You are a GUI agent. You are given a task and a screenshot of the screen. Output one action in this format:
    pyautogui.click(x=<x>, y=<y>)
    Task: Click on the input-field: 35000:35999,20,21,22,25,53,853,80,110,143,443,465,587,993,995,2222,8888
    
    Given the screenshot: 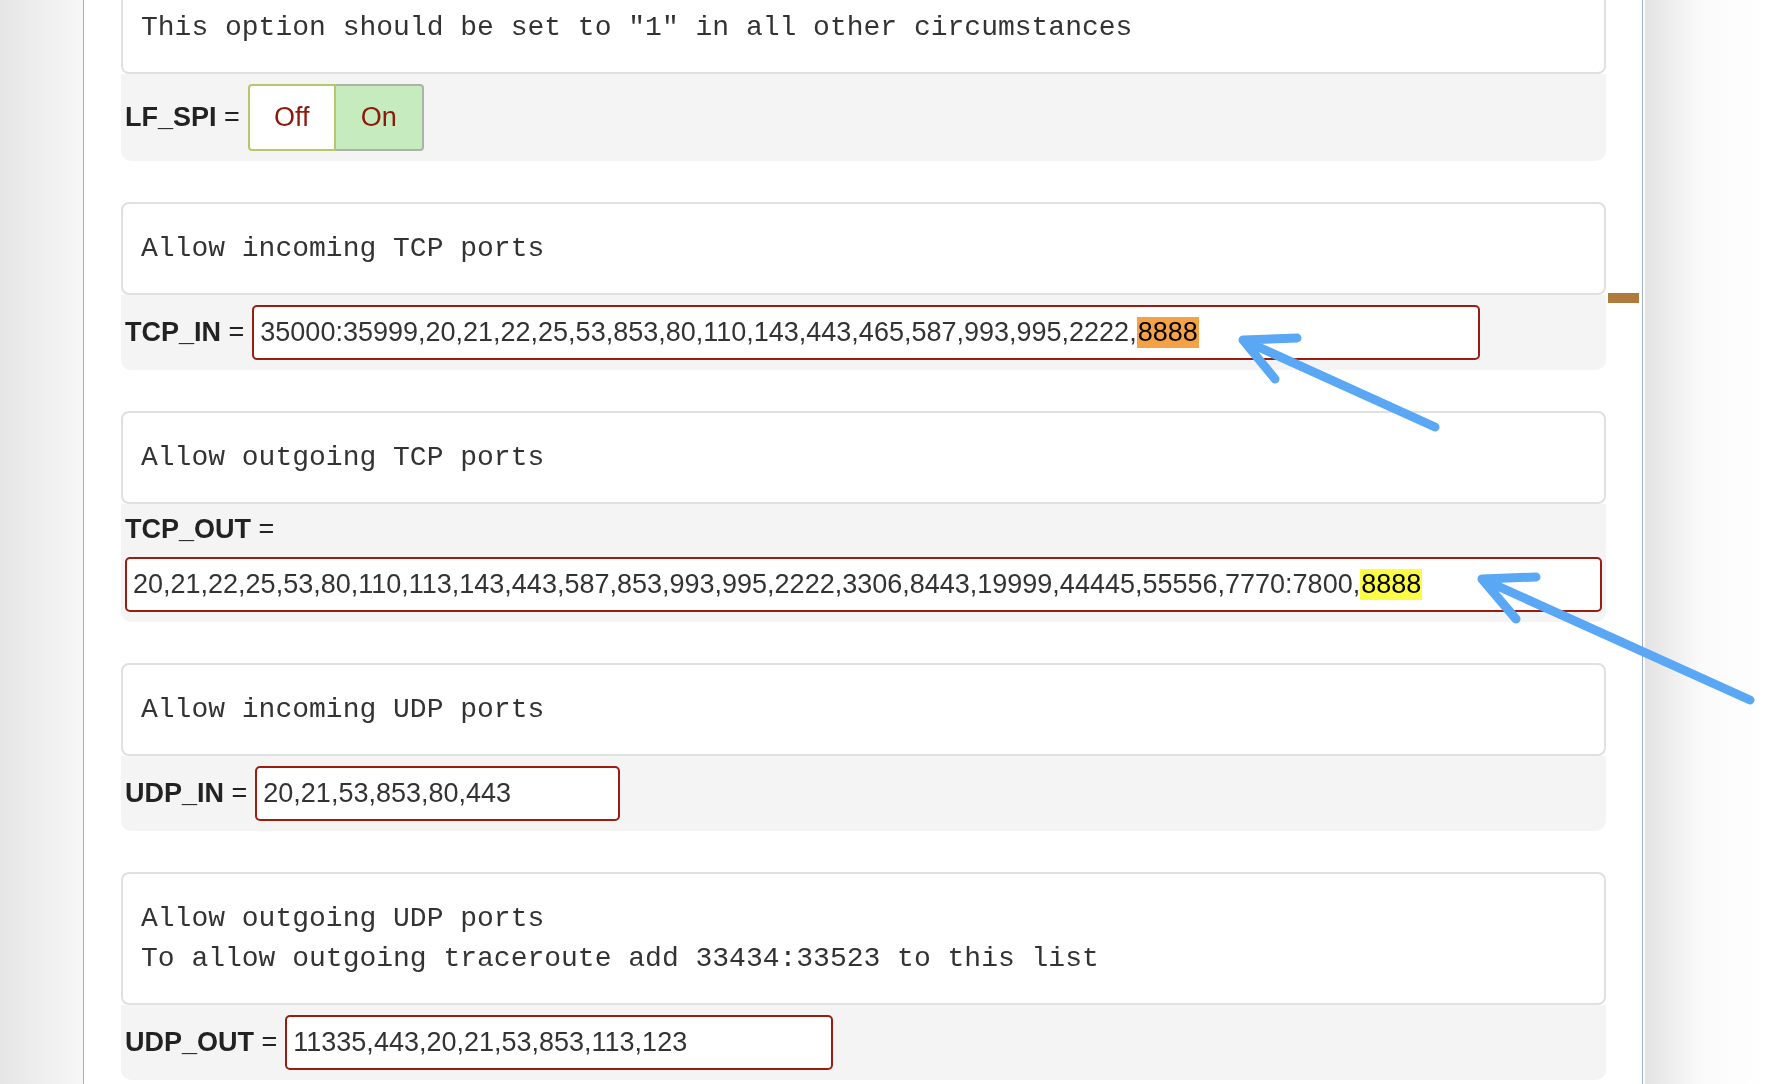 What is the action you would take?
    pyautogui.click(x=866, y=332)
    